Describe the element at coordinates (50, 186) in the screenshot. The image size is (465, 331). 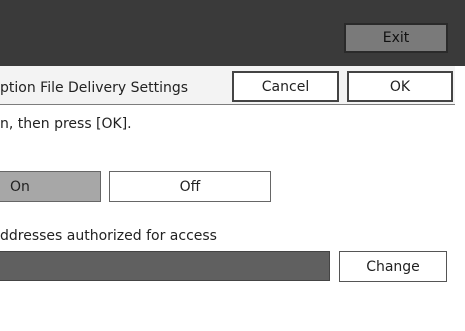
I see `on-toggle-button: On` at that location.